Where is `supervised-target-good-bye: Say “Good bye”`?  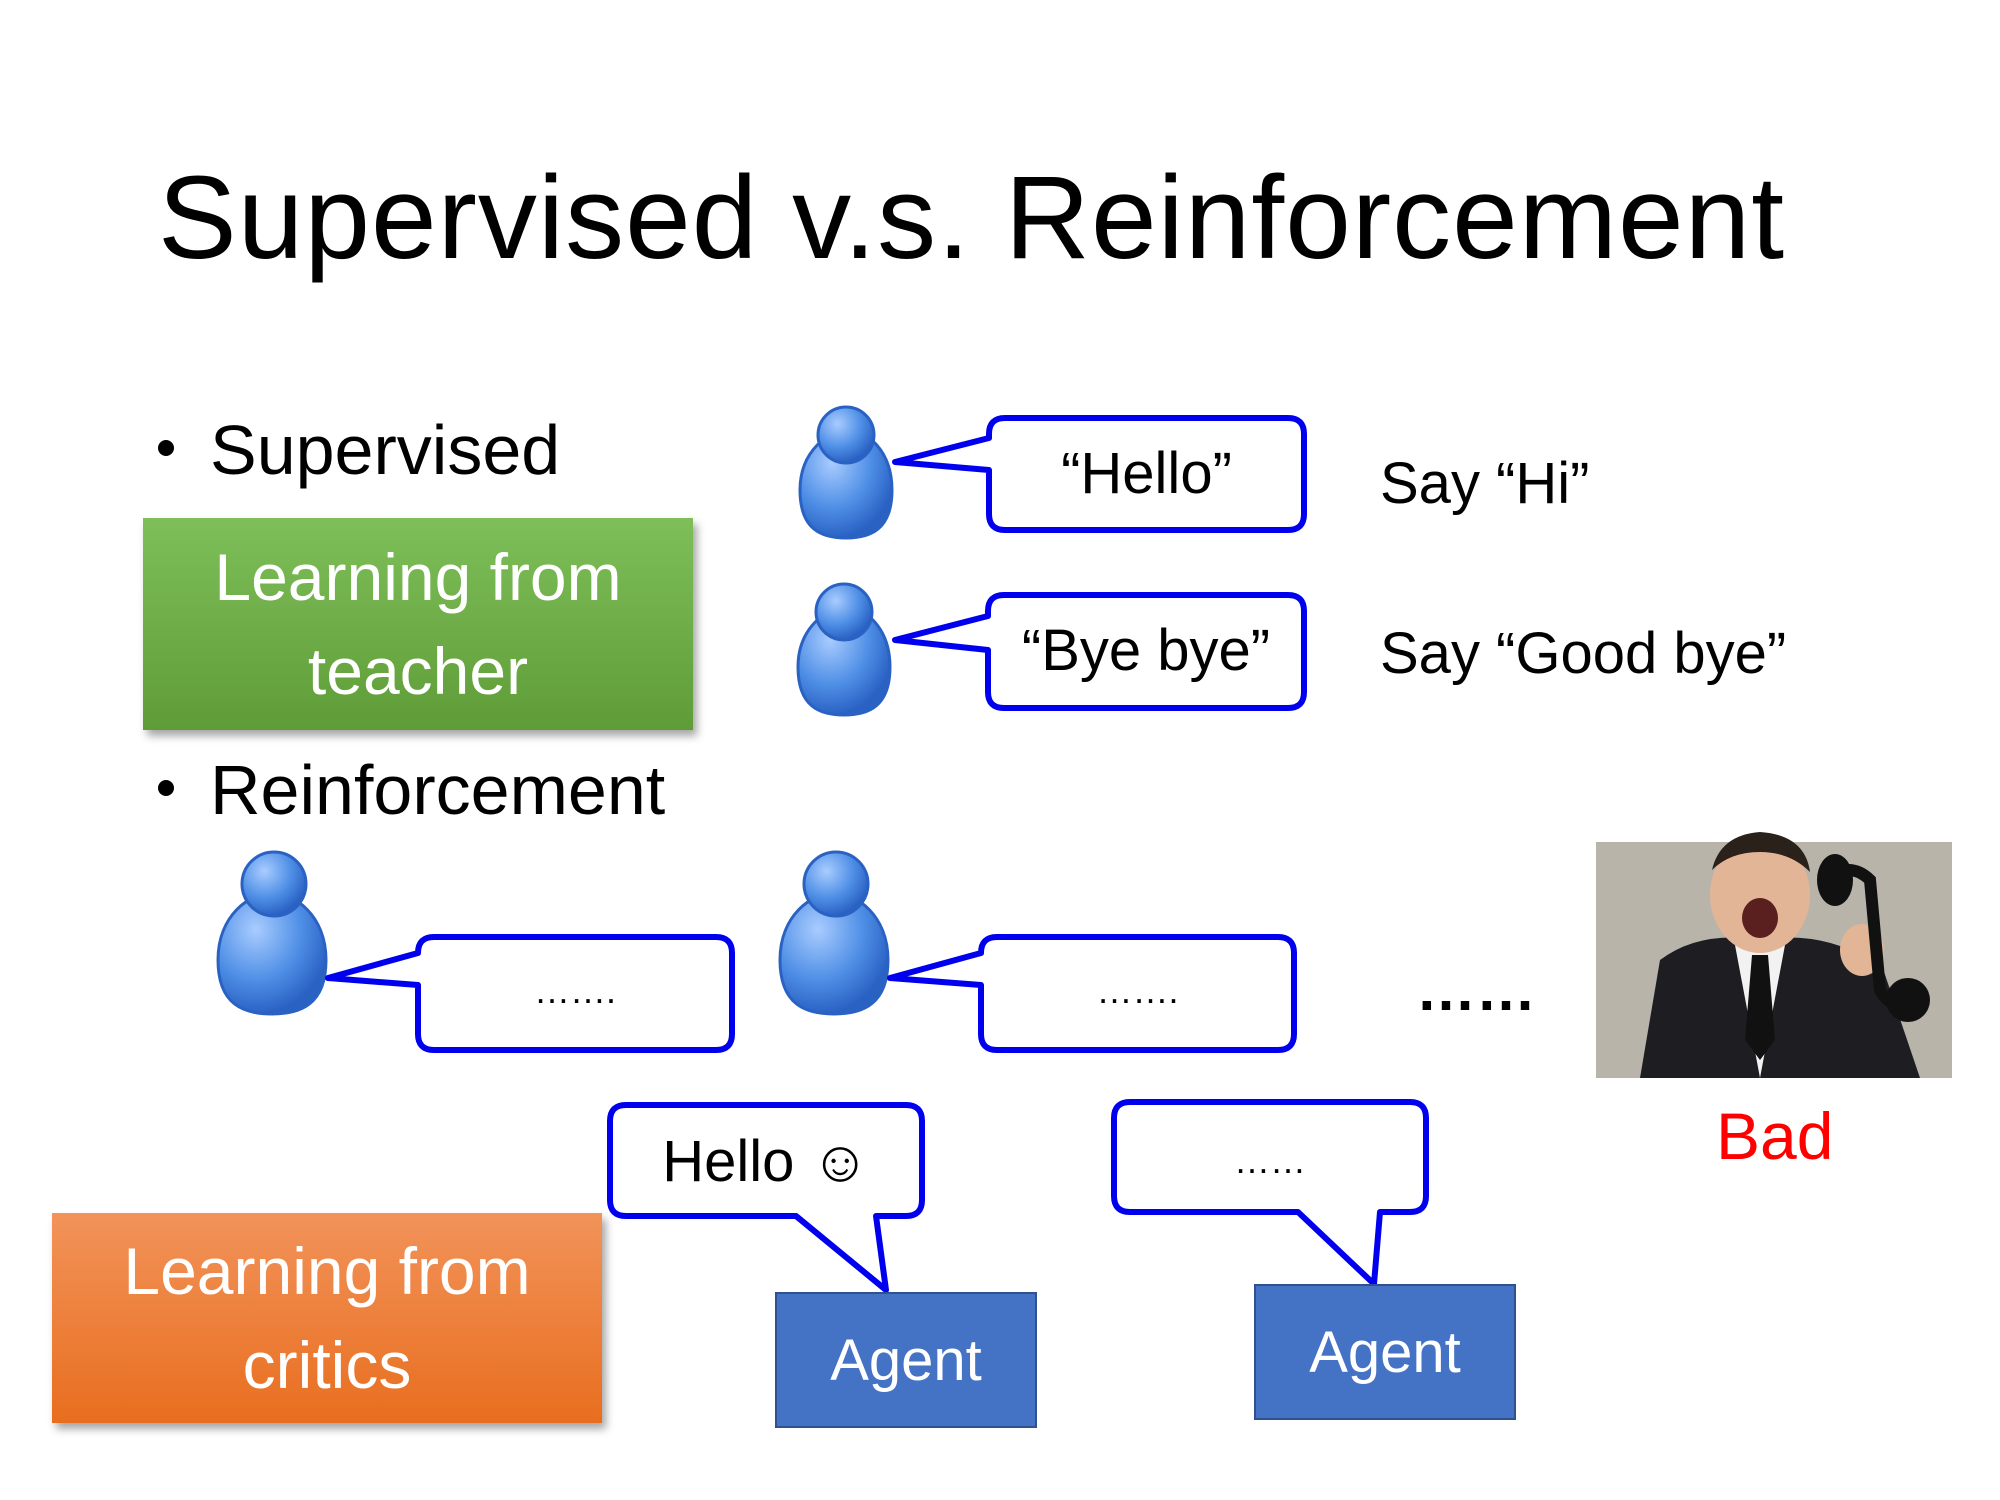
supervised-target-good-bye: Say “Good bye” is located at coordinates (1583, 653).